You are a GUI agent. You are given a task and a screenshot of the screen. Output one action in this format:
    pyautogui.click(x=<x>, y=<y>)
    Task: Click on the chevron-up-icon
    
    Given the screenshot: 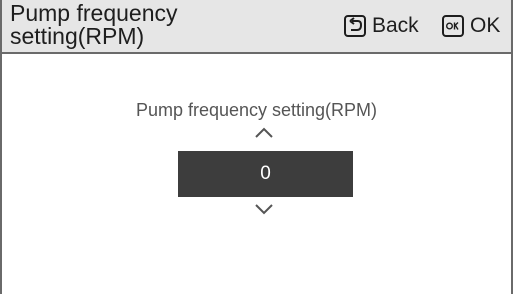 What is the action you would take?
    pyautogui.click(x=264, y=133)
    